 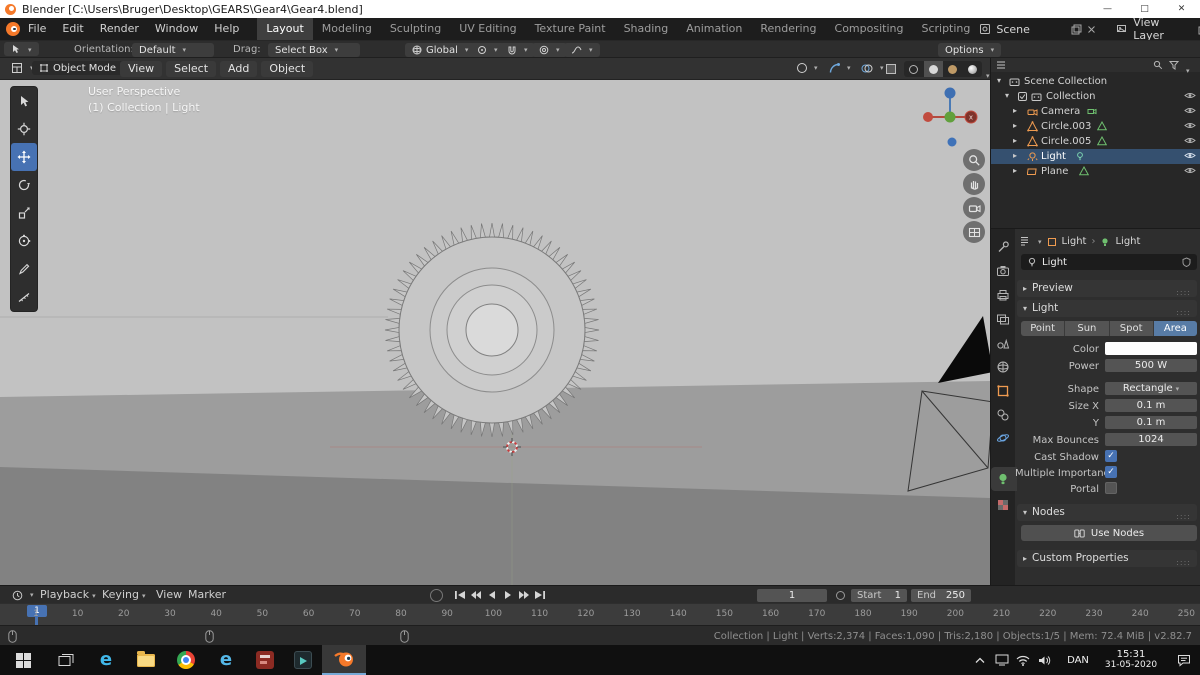 I want to click on jump-to-end-button, so click(x=539, y=595).